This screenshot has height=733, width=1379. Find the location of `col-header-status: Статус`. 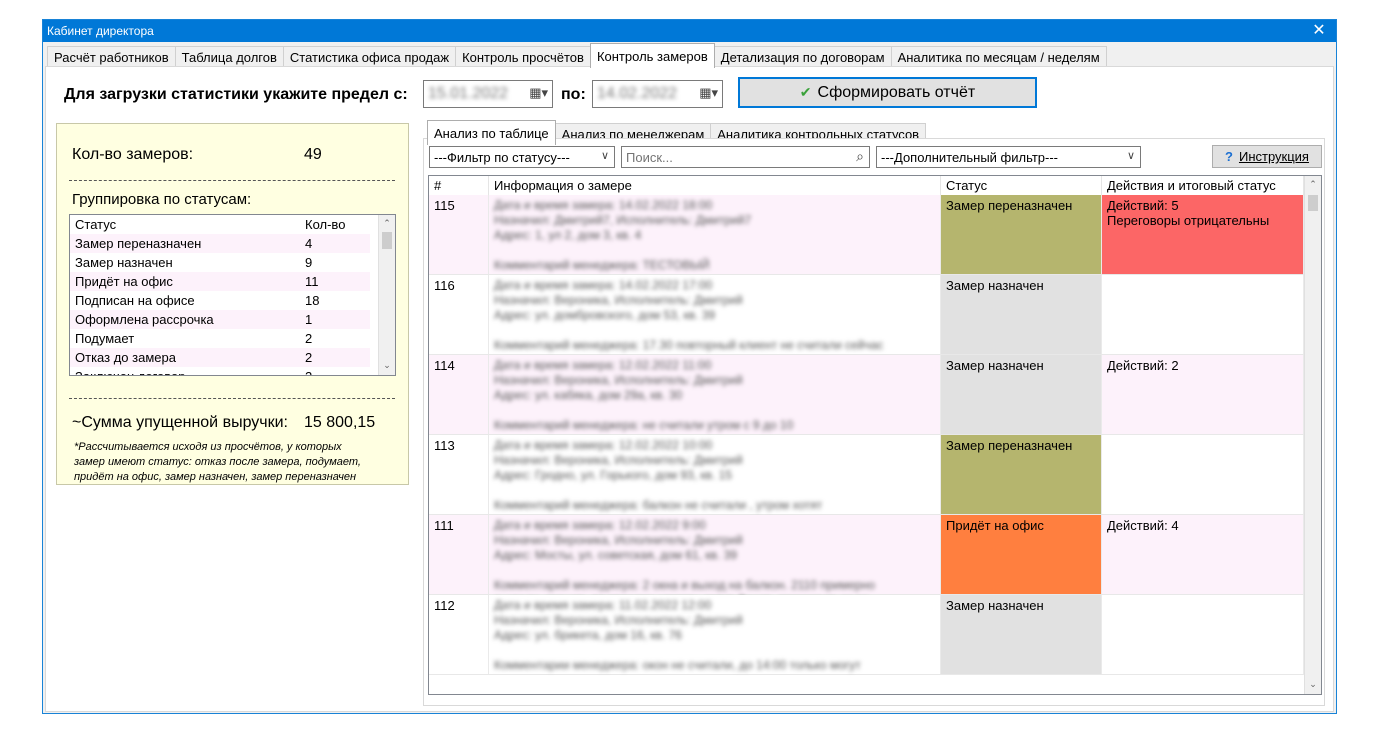

col-header-status: Статус is located at coordinates (1021, 185).